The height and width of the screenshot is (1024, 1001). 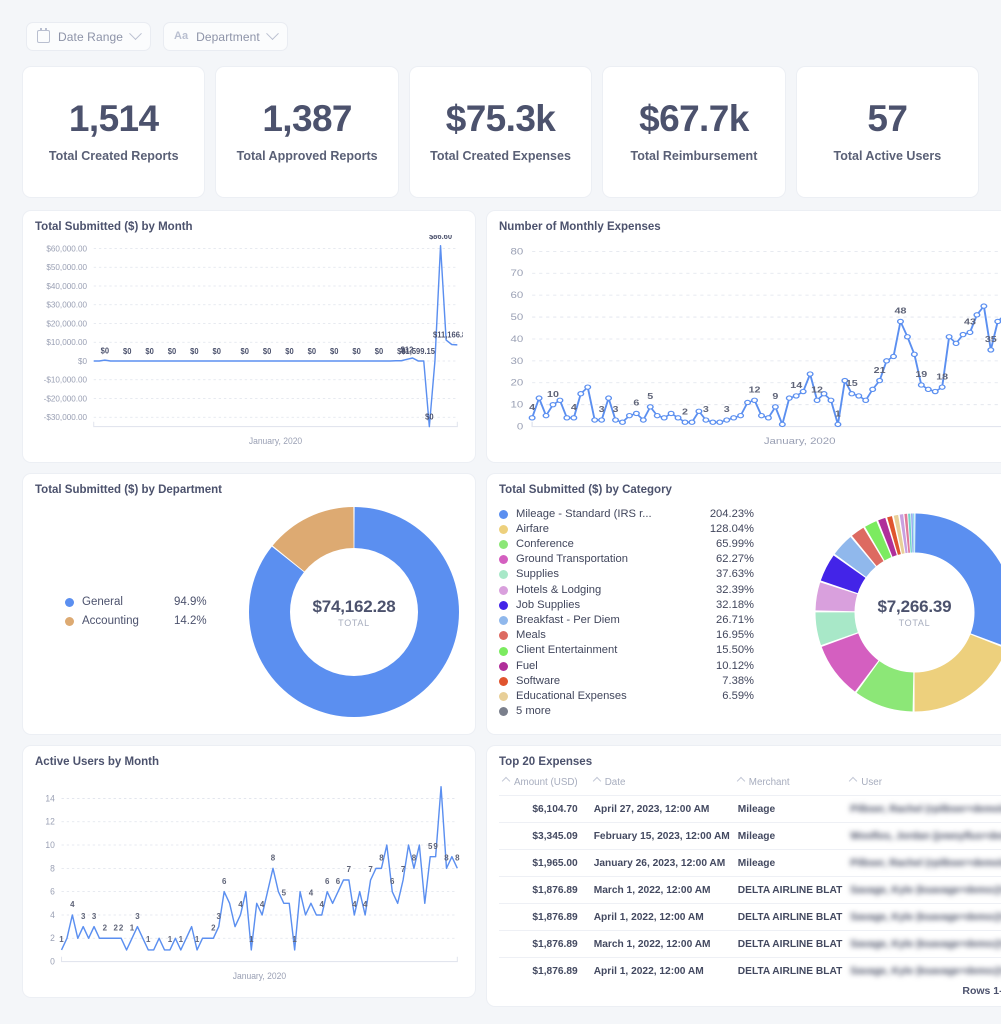 What do you see at coordinates (102, 602) in the screenshot?
I see `legend-label: General` at bounding box center [102, 602].